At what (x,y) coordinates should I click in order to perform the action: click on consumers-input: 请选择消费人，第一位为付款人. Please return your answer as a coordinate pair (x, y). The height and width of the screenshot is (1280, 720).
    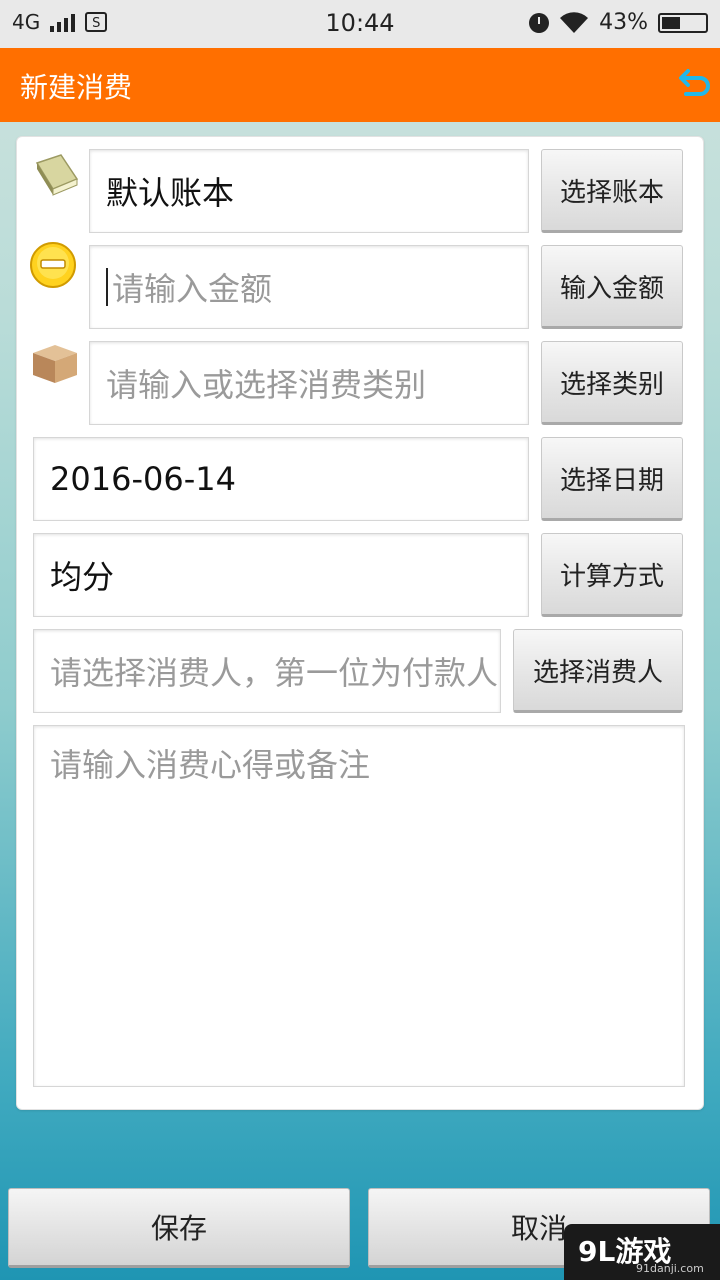
    Looking at the image, I should click on (267, 671).